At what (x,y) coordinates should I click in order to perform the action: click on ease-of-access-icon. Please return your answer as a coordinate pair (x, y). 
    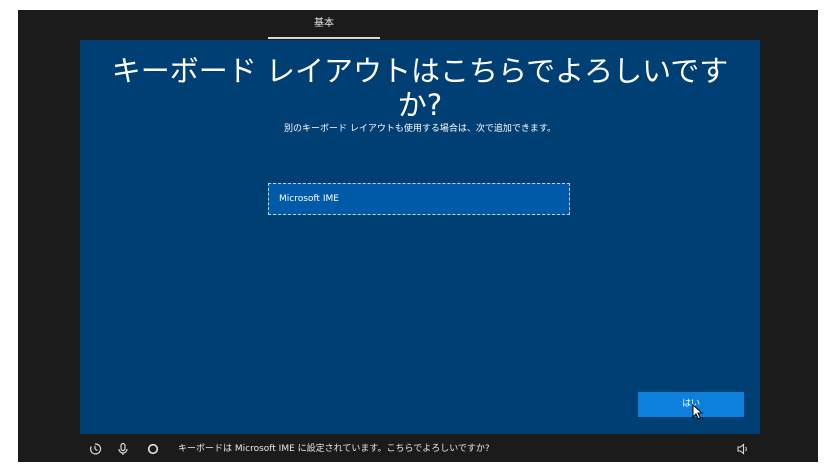
    Looking at the image, I should click on (95, 449).